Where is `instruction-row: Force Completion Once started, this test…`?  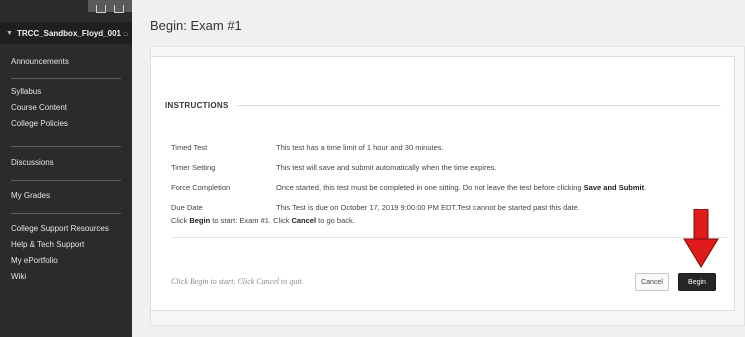
instruction-row: Force Completion Once started, this test… is located at coordinates (451, 187).